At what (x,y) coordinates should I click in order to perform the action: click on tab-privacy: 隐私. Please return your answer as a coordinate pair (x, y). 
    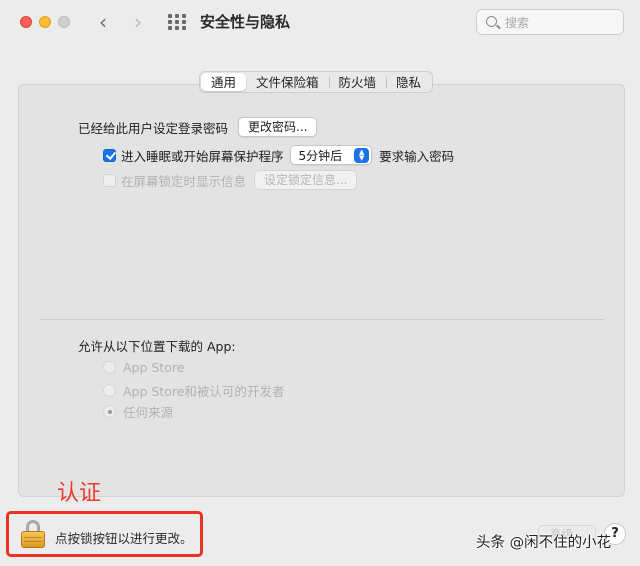
    Looking at the image, I should click on (408, 82).